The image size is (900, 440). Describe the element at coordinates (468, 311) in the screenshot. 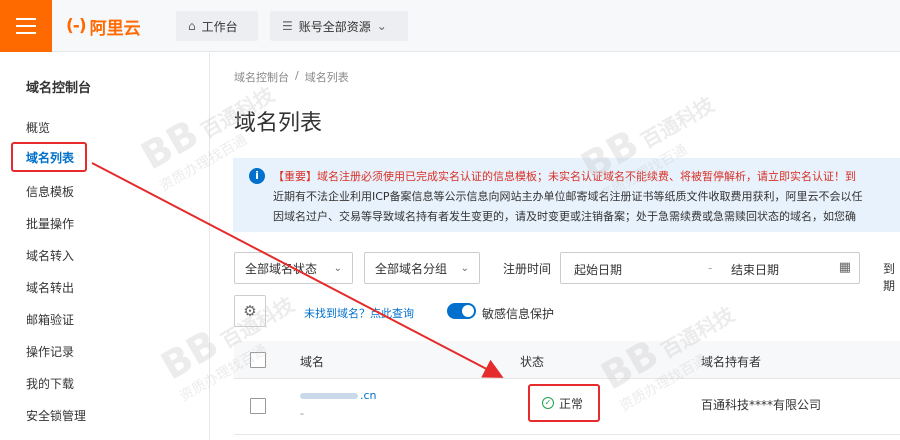

I see `toggle-knob` at that location.